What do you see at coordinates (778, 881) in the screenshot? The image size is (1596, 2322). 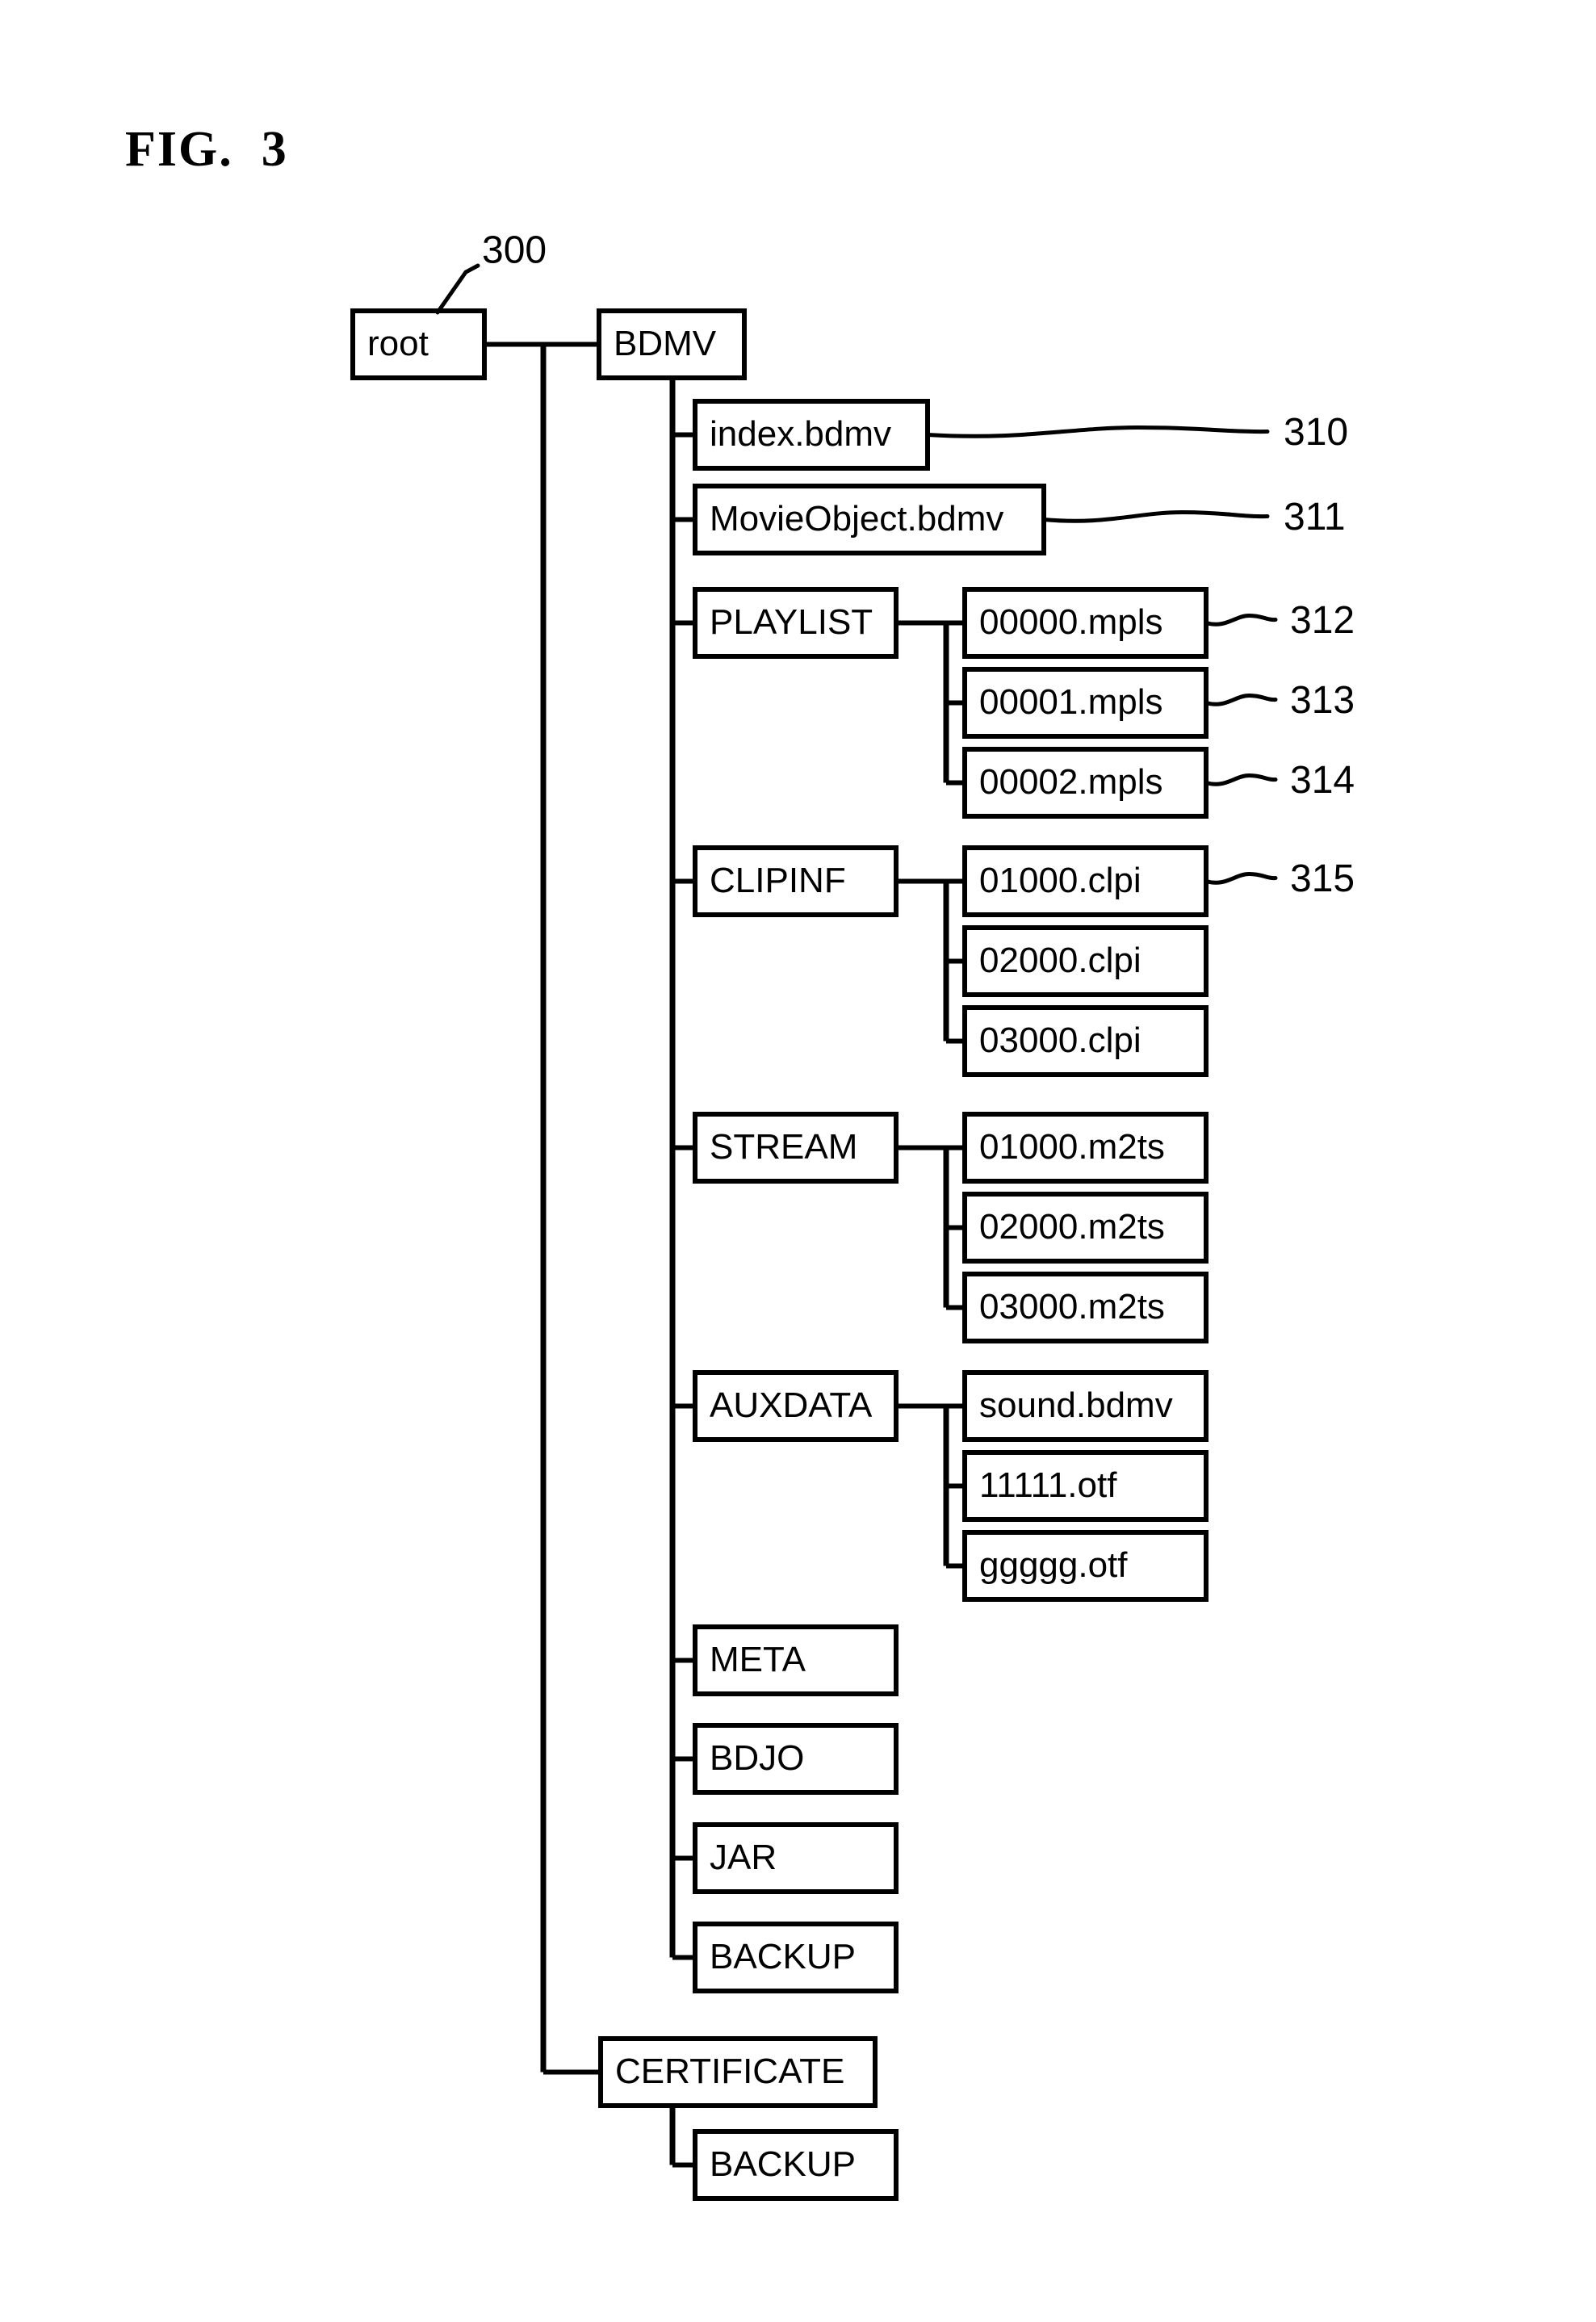 I see `node-clipinf-label: CLIPINF` at bounding box center [778, 881].